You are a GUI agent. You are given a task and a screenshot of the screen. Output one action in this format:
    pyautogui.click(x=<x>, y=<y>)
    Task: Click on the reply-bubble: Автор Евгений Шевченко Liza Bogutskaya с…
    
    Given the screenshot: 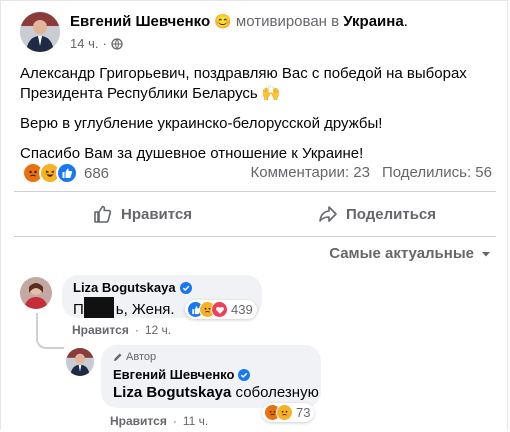 What is the action you would take?
    pyautogui.click(x=211, y=376)
    